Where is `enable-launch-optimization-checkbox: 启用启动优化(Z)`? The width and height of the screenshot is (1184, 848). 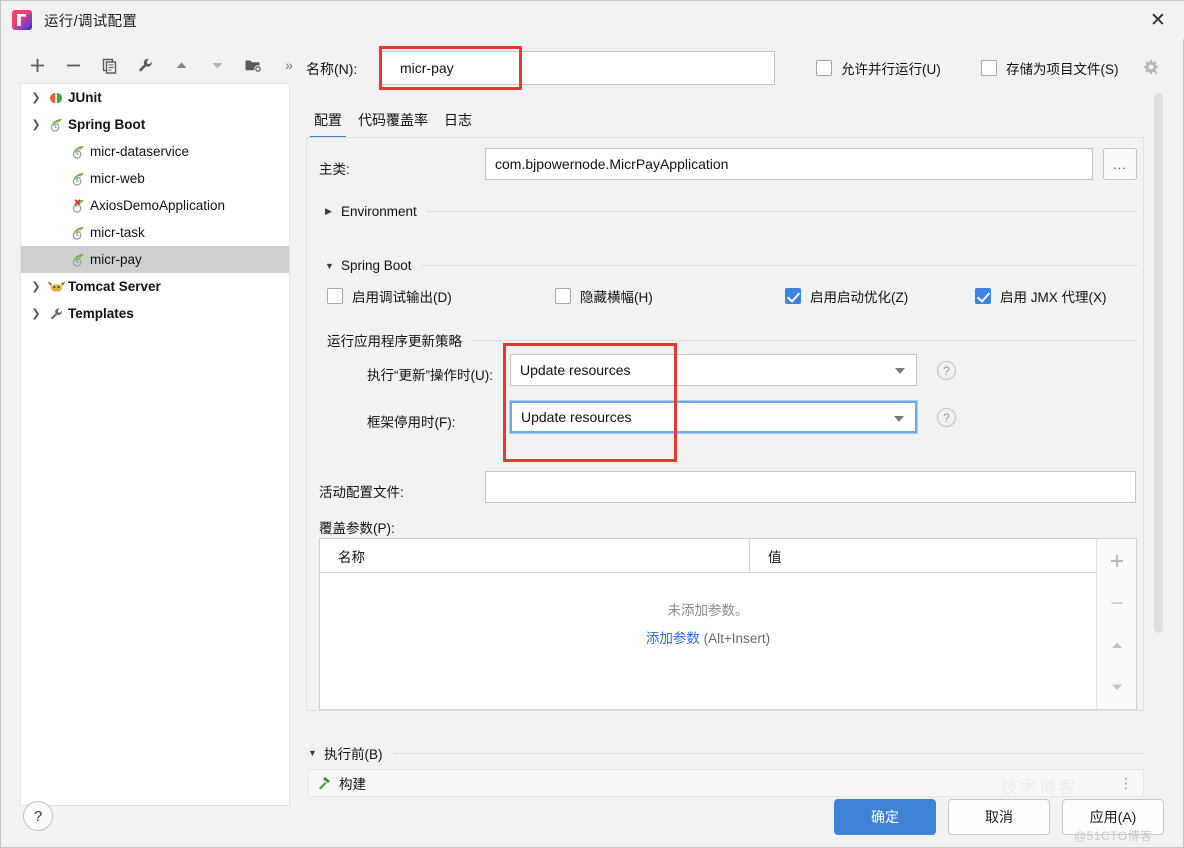 enable-launch-optimization-checkbox: 启用启动优化(Z) is located at coordinates (846, 296).